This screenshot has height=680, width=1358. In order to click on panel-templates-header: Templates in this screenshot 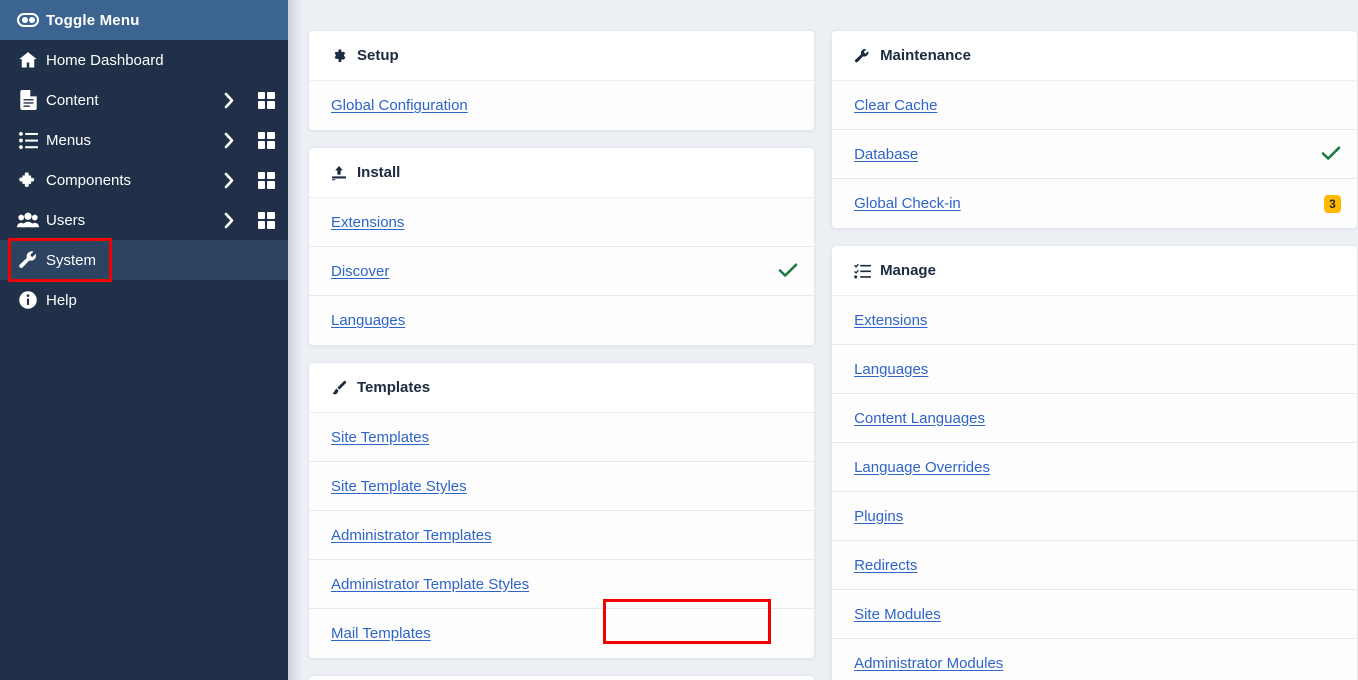, I will do `click(562, 388)`.